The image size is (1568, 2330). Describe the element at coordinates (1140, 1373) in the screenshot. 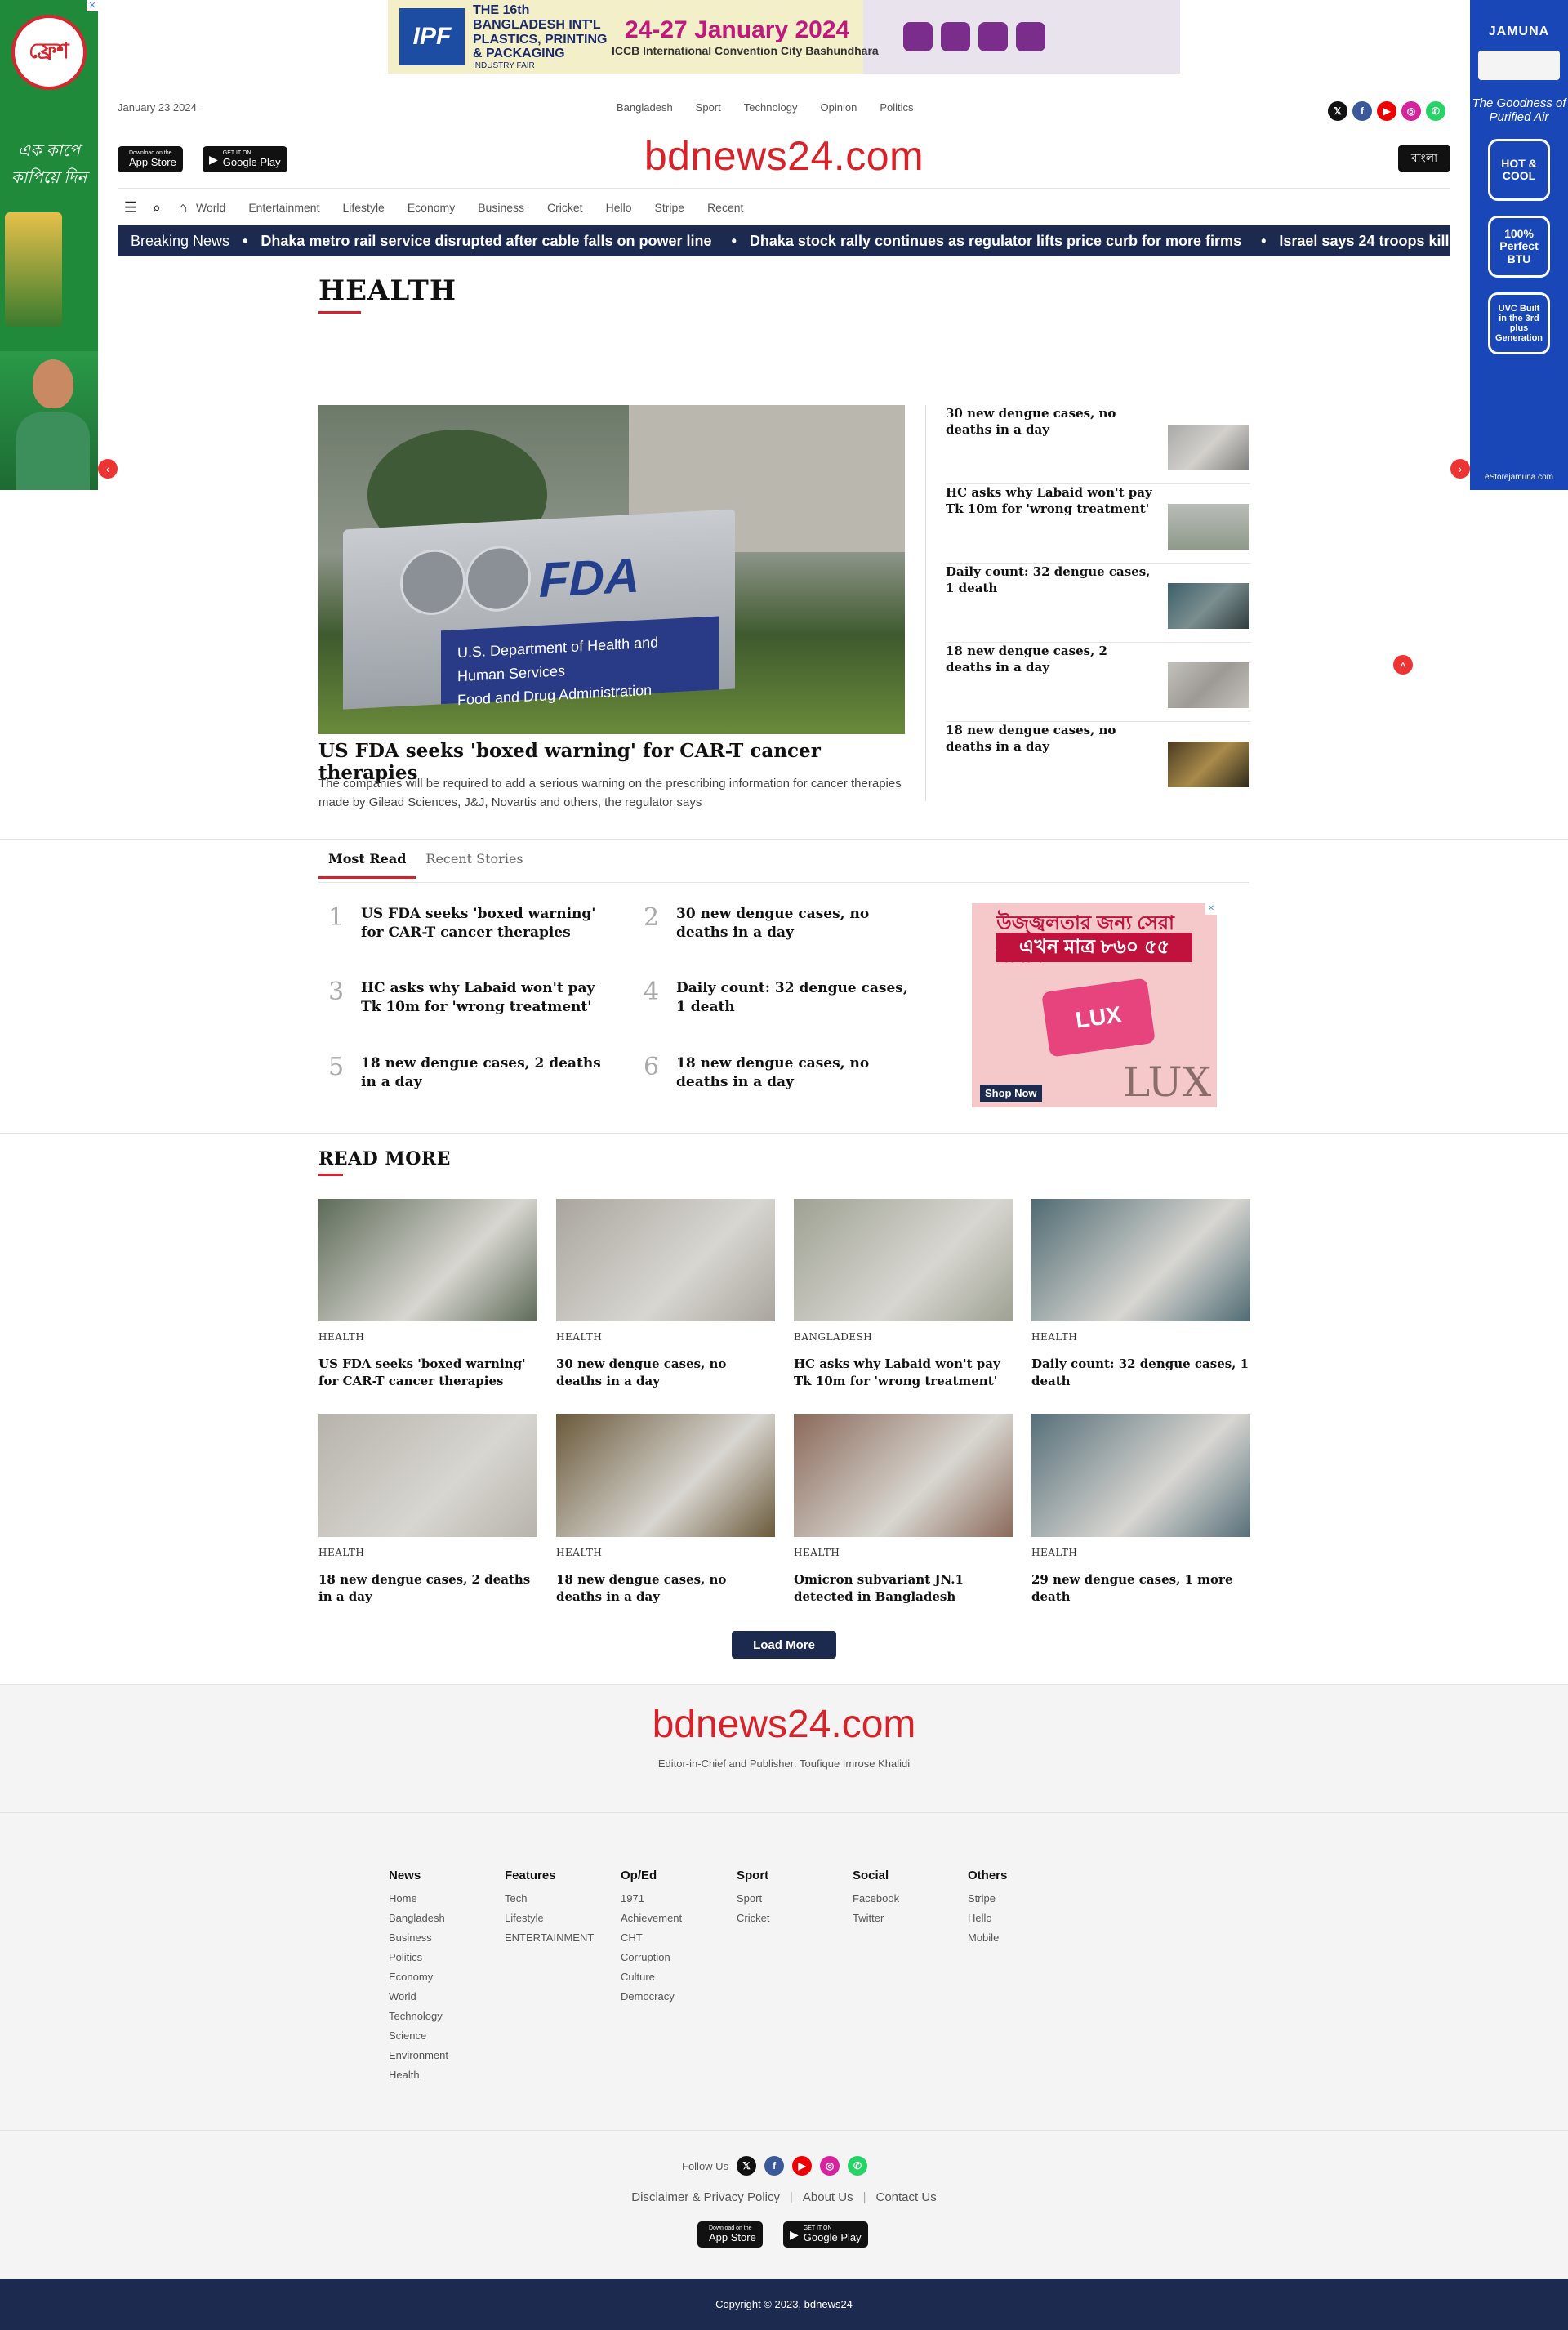

I see `card-title: Daily count: 32 dengue cases, 1 death` at that location.